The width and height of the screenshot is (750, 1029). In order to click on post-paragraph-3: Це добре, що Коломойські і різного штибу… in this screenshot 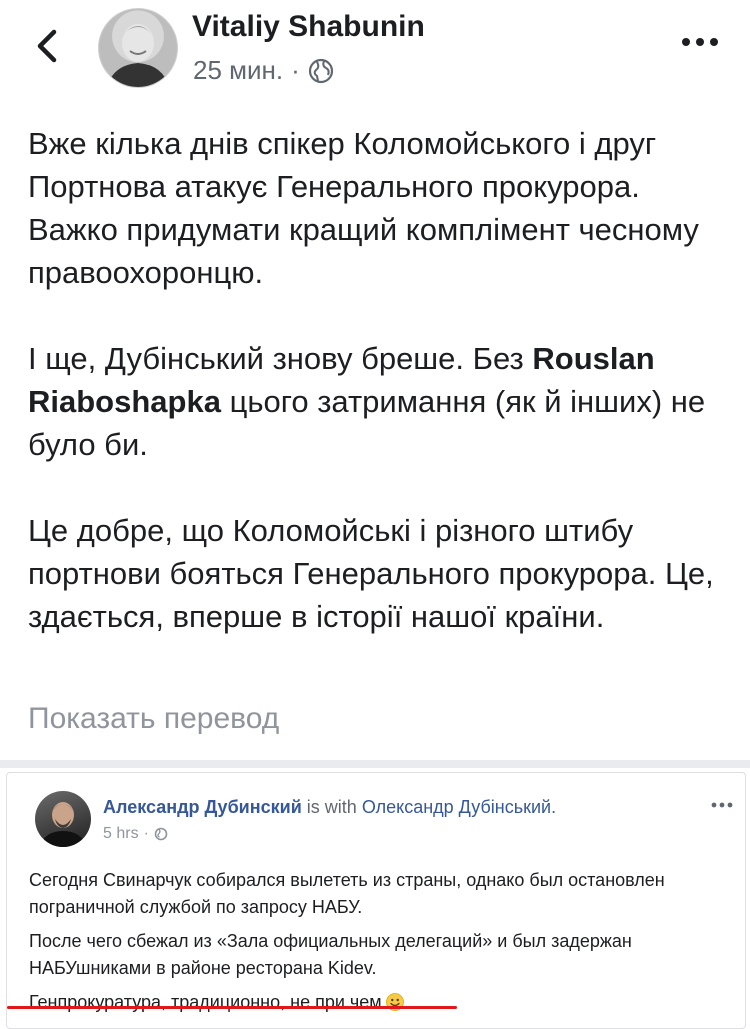, I will do `click(371, 573)`.